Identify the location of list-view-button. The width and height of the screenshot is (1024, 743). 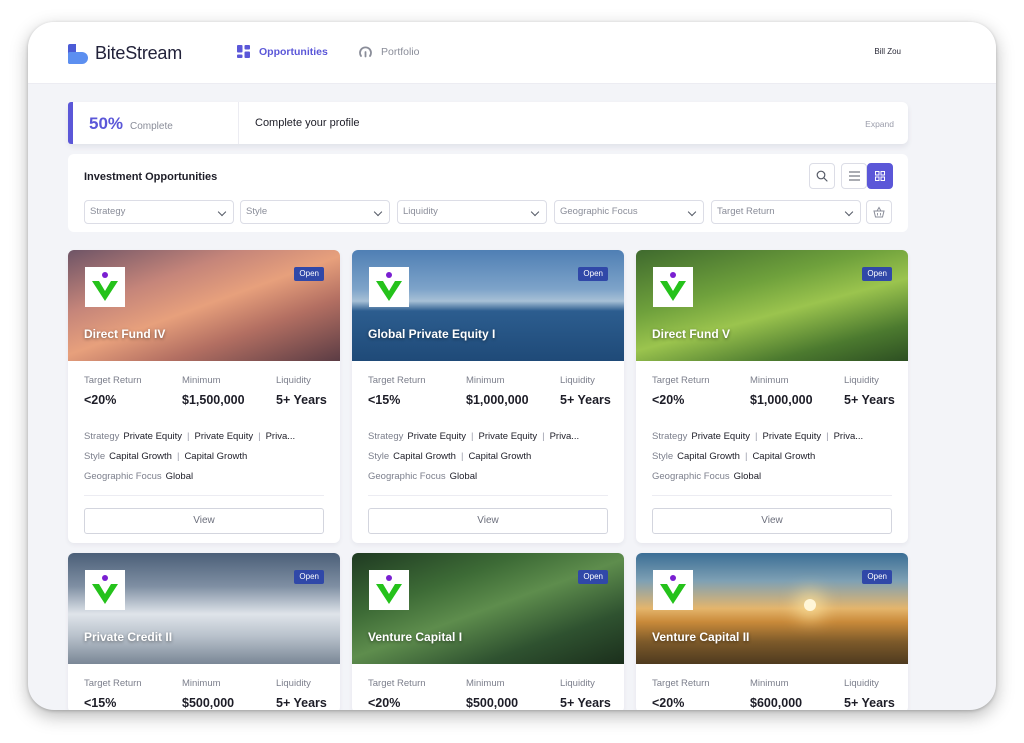
(854, 176).